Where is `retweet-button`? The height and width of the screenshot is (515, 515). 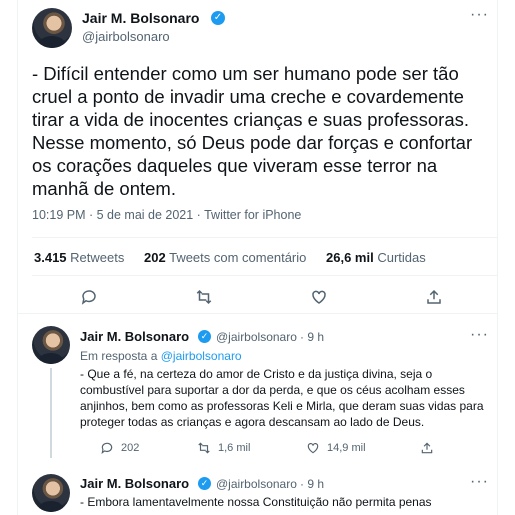
retweet-button is located at coordinates (204, 297).